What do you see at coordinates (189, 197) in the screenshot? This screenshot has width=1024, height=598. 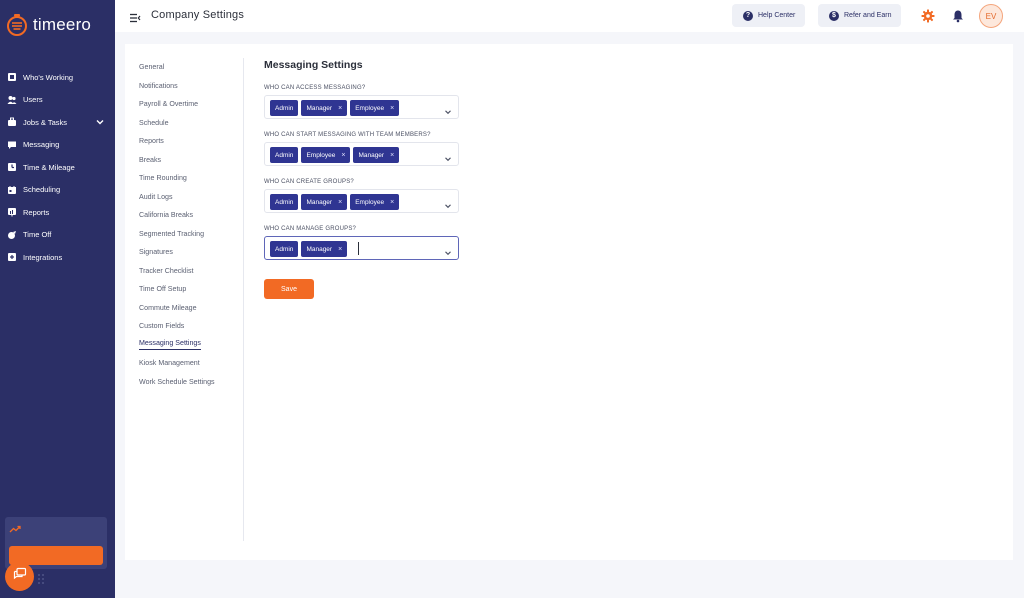 I see `settings-nav-audit-logs: Audit Logs` at bounding box center [189, 197].